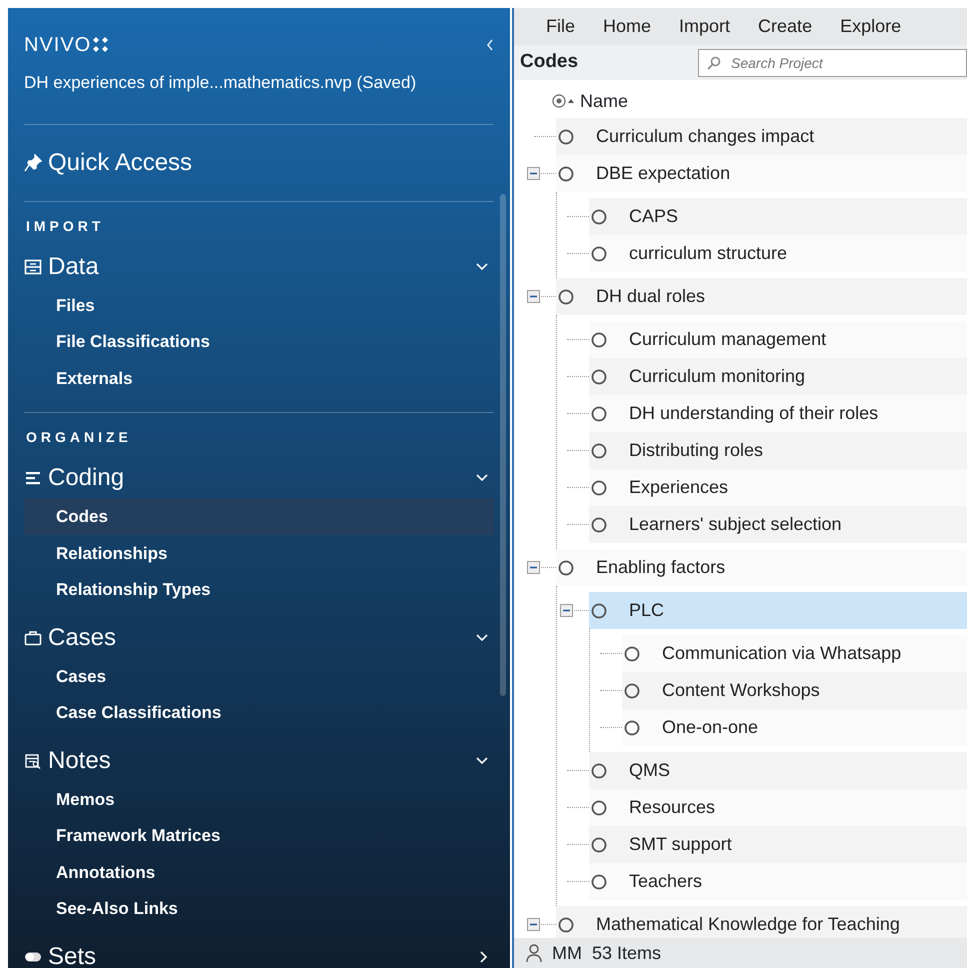  Describe the element at coordinates (259, 908) in the screenshot. I see `nav-item: See-Also Links` at that location.